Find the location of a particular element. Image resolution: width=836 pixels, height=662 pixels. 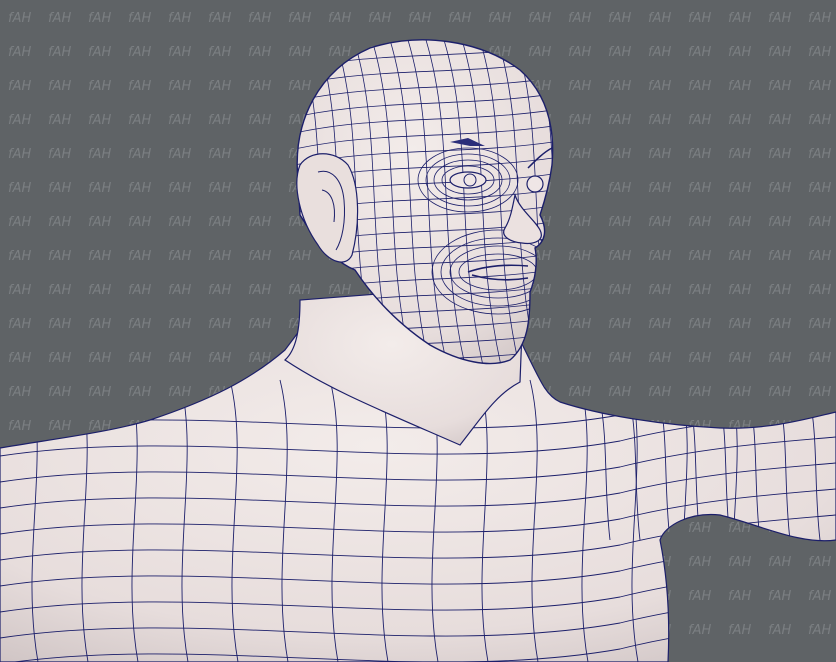

eye-right is located at coordinates (535, 184).